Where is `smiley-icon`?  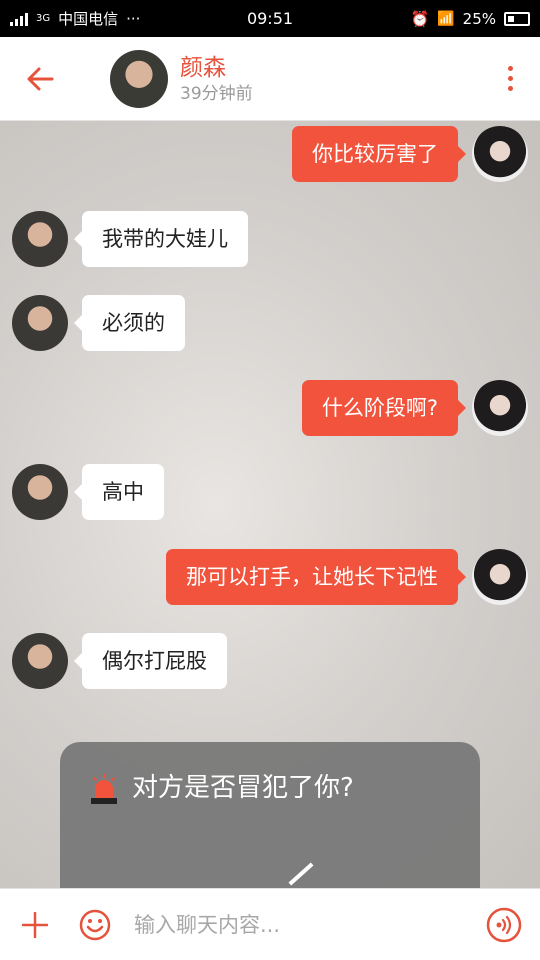 smiley-icon is located at coordinates (95, 924).